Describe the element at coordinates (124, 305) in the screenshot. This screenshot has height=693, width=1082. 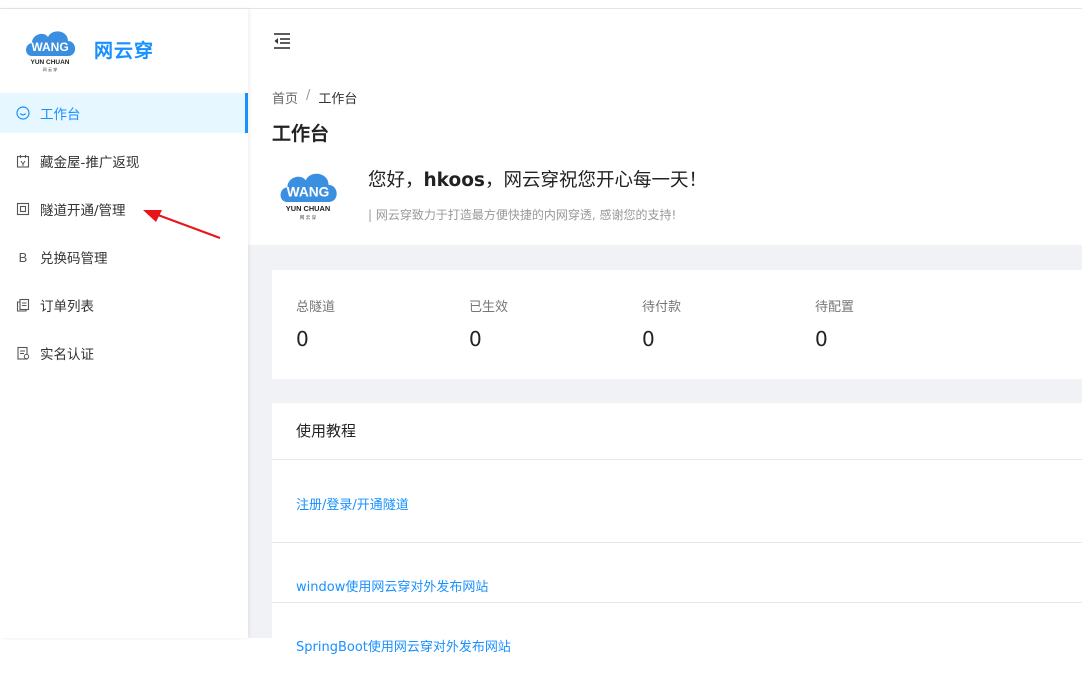
I see `sidebar-item-orders: 订单列表` at that location.